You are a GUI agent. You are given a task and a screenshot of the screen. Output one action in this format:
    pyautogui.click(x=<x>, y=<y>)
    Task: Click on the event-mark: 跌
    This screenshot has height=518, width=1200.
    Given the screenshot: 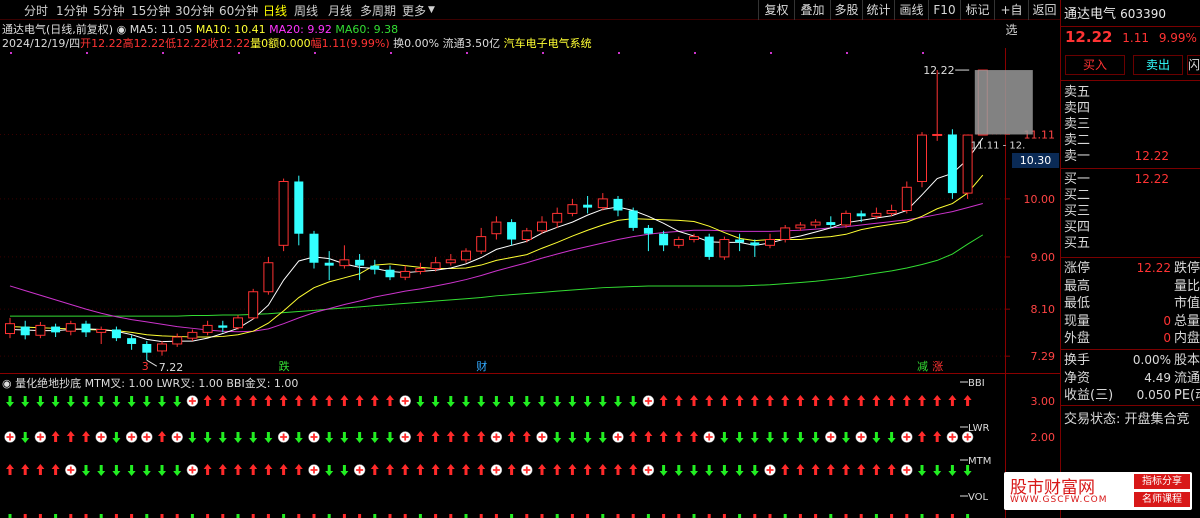 What is the action you would take?
    pyautogui.click(x=284, y=366)
    